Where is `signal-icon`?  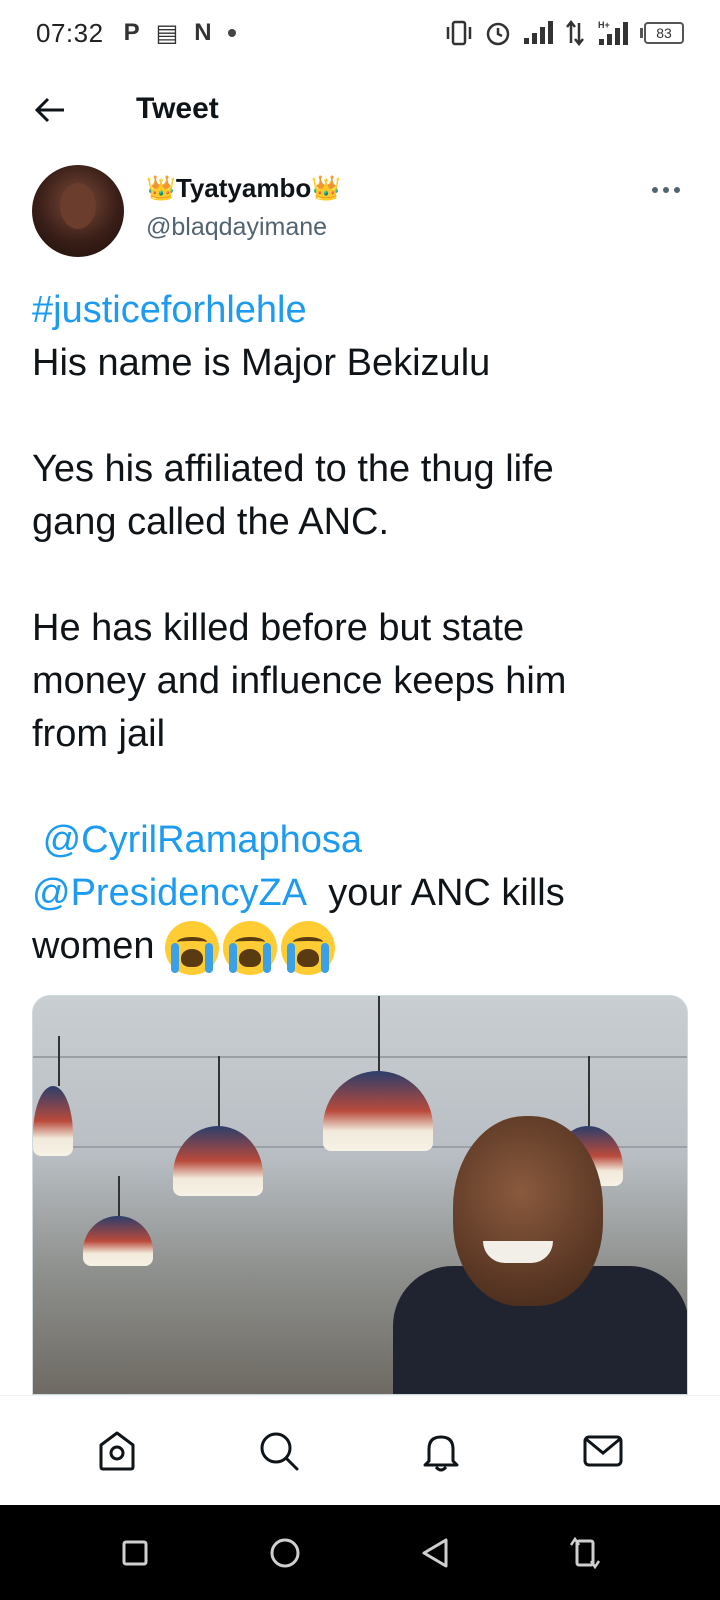
signal-icon is located at coordinates (538, 32).